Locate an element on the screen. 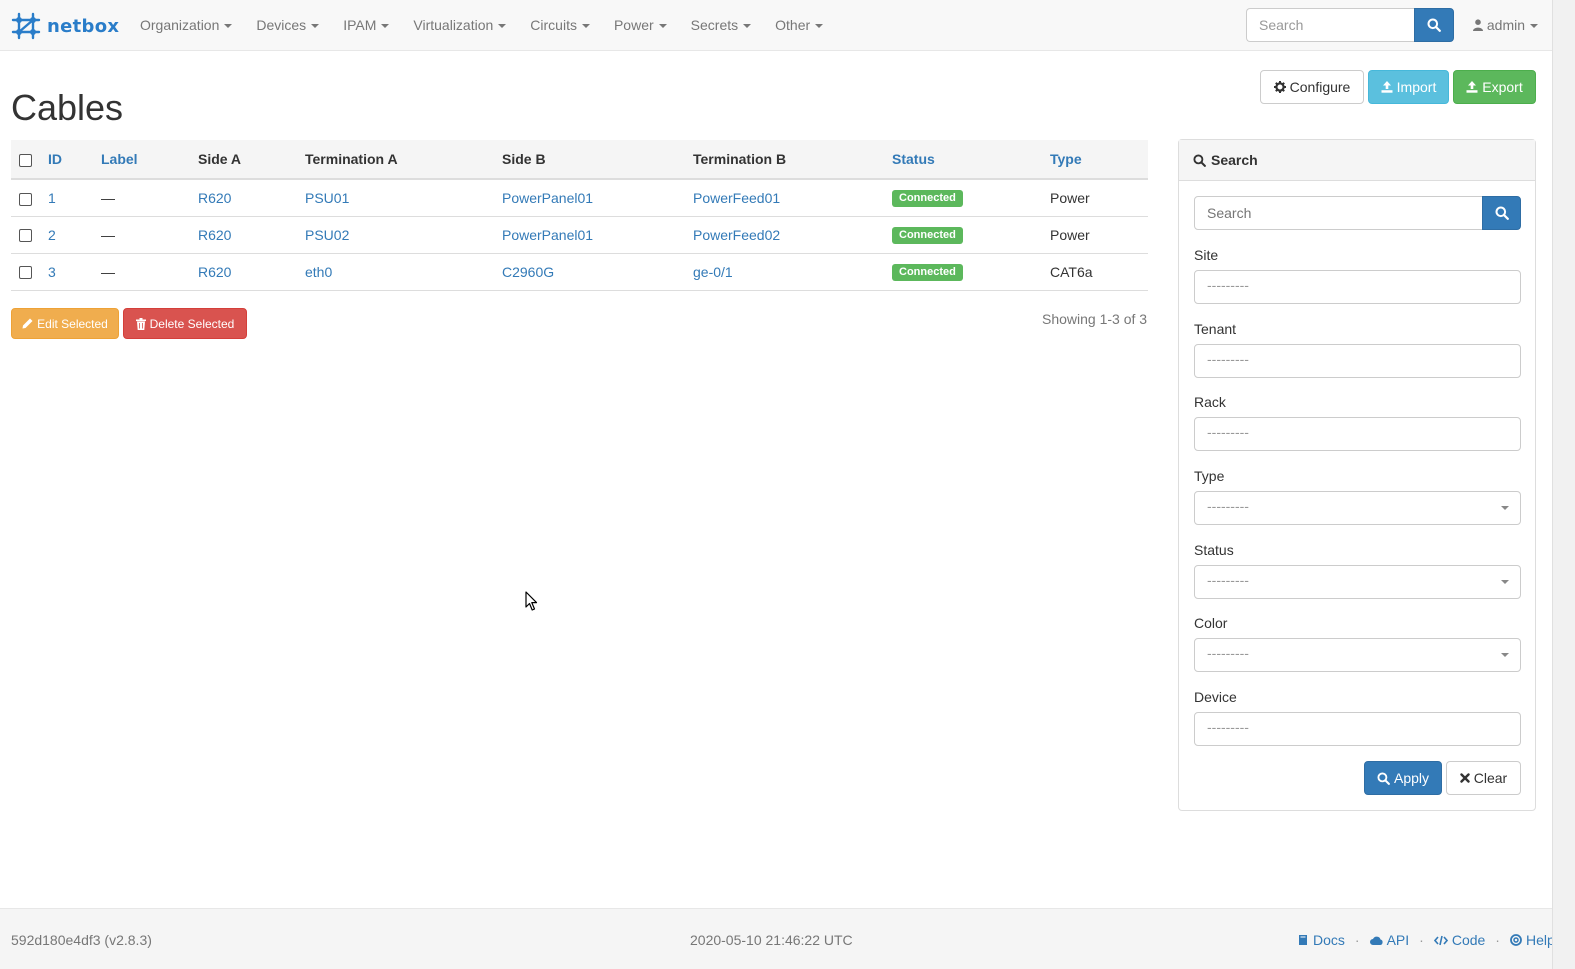  nav-menu-secrets: Secrets is located at coordinates (721, 25).